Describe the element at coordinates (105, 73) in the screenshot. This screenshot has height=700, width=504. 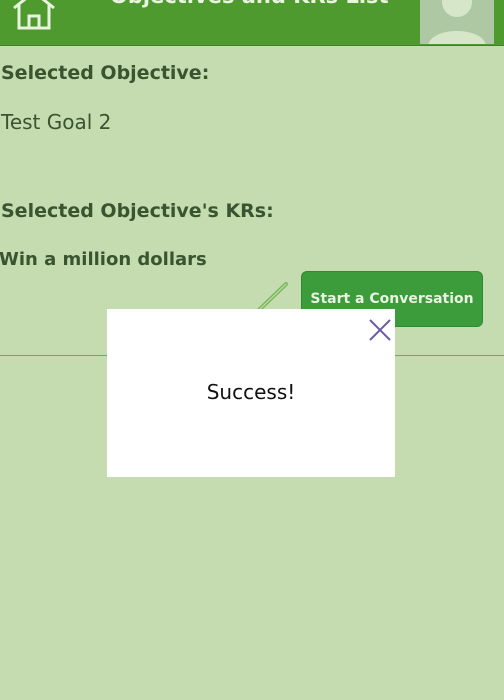
I see `selected-objective-label: Selected Objective:` at that location.